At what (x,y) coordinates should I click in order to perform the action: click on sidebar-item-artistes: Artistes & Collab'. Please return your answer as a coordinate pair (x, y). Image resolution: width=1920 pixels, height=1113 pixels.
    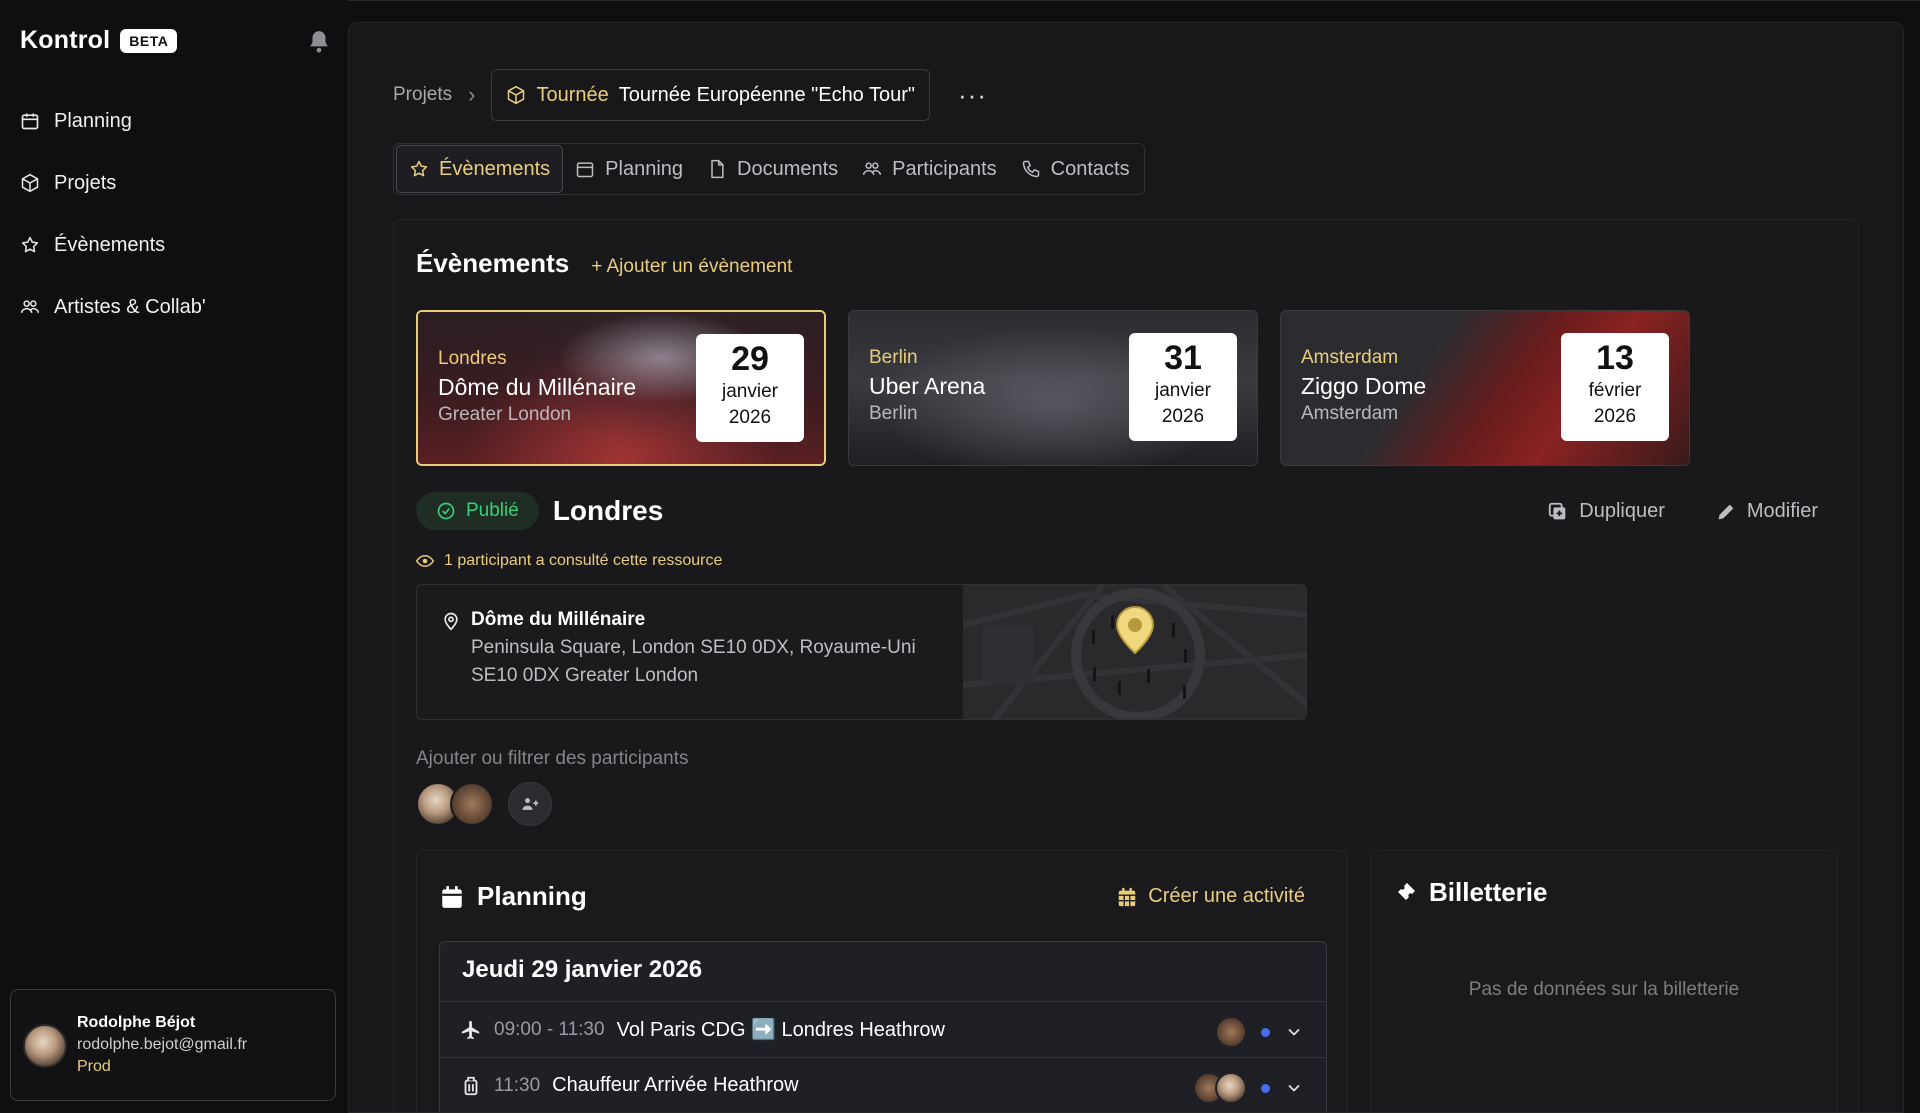
    Looking at the image, I should click on (113, 307).